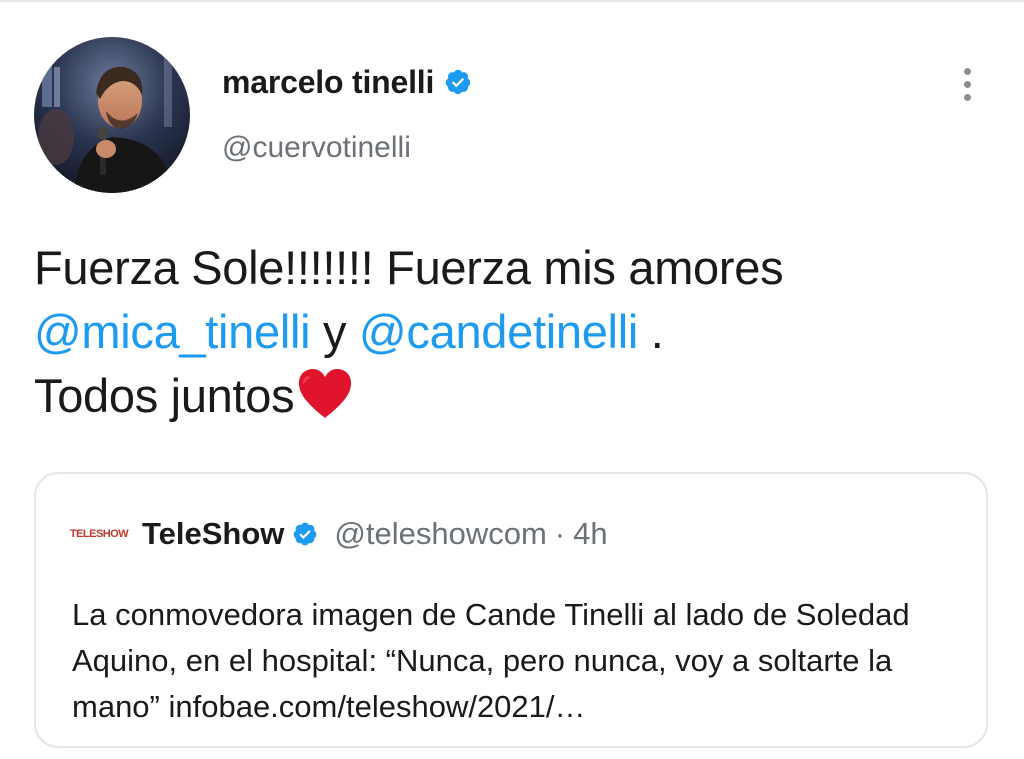  What do you see at coordinates (335, 331) in the screenshot?
I see `tweet-text-part: y` at bounding box center [335, 331].